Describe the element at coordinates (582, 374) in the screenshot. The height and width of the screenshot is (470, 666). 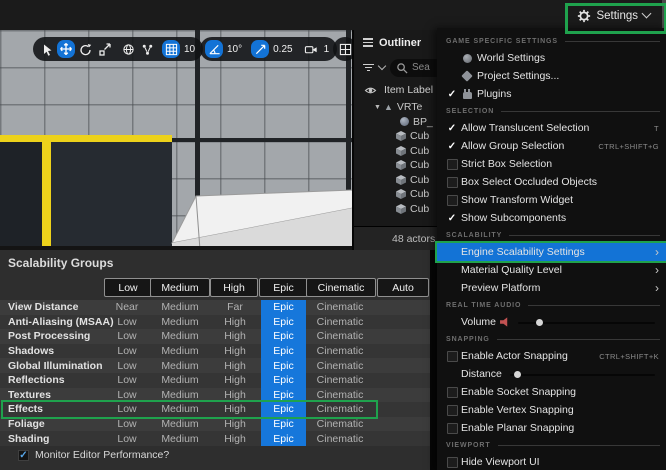
I see `distance-slider` at that location.